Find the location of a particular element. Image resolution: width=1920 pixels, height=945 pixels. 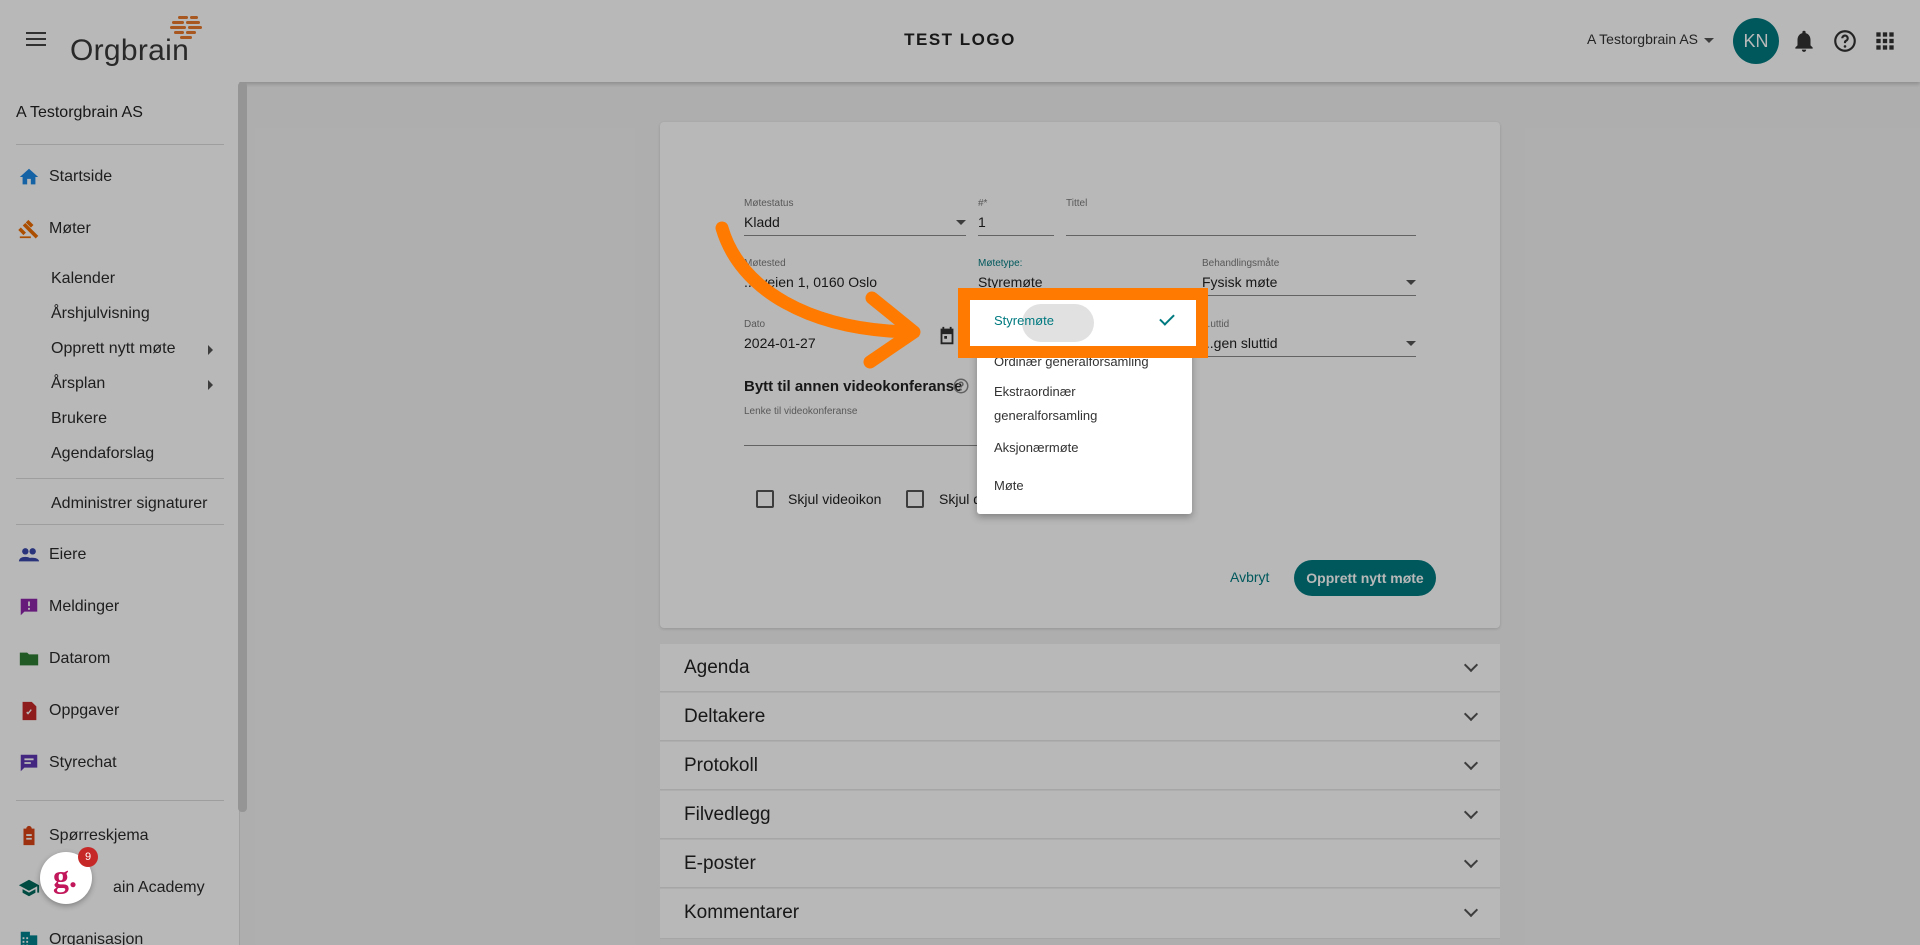

option-styremote: Styremøte is located at coordinates (1024, 320).